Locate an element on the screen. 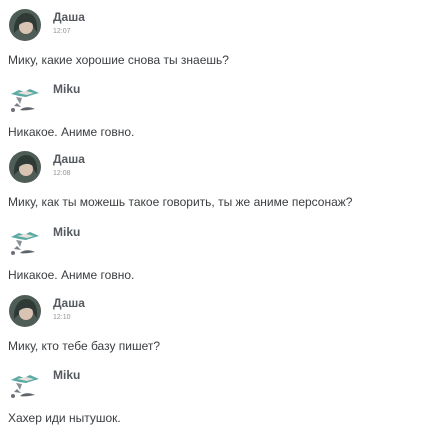 This screenshot has width=432, height=439. message-time: 12:07 is located at coordinates (62, 31).